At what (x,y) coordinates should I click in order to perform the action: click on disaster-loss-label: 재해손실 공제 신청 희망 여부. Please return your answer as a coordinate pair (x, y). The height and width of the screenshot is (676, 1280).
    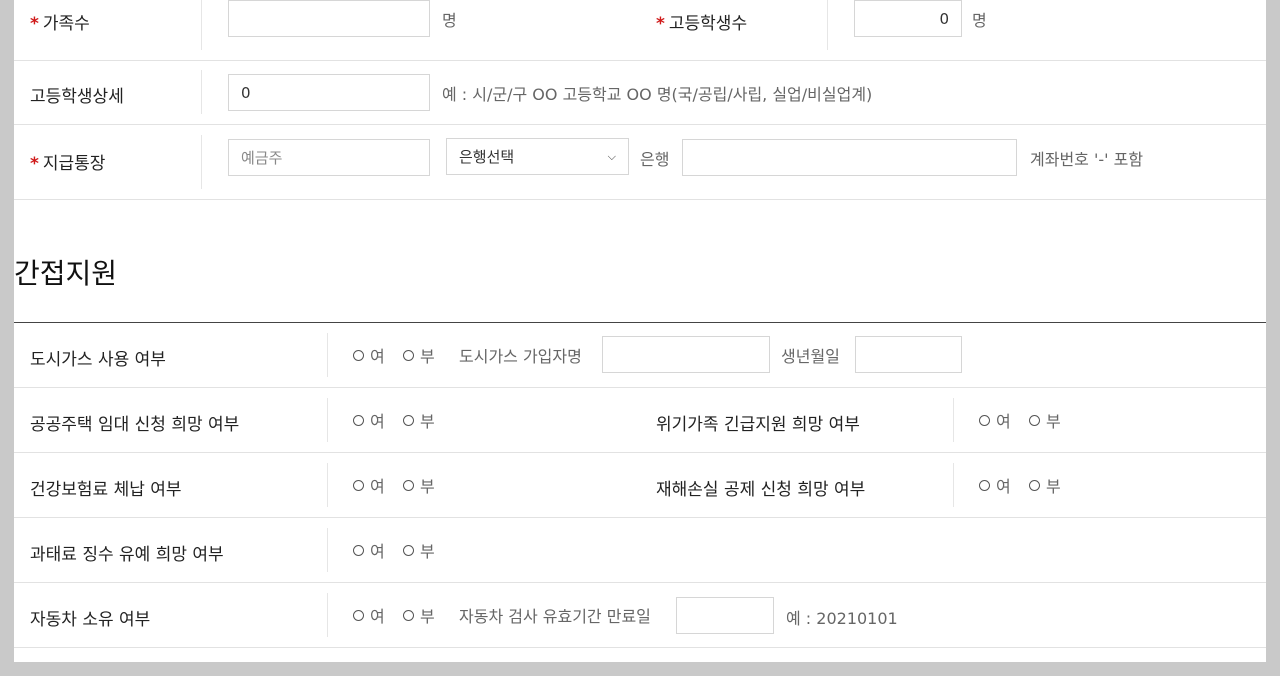
    Looking at the image, I should click on (761, 490).